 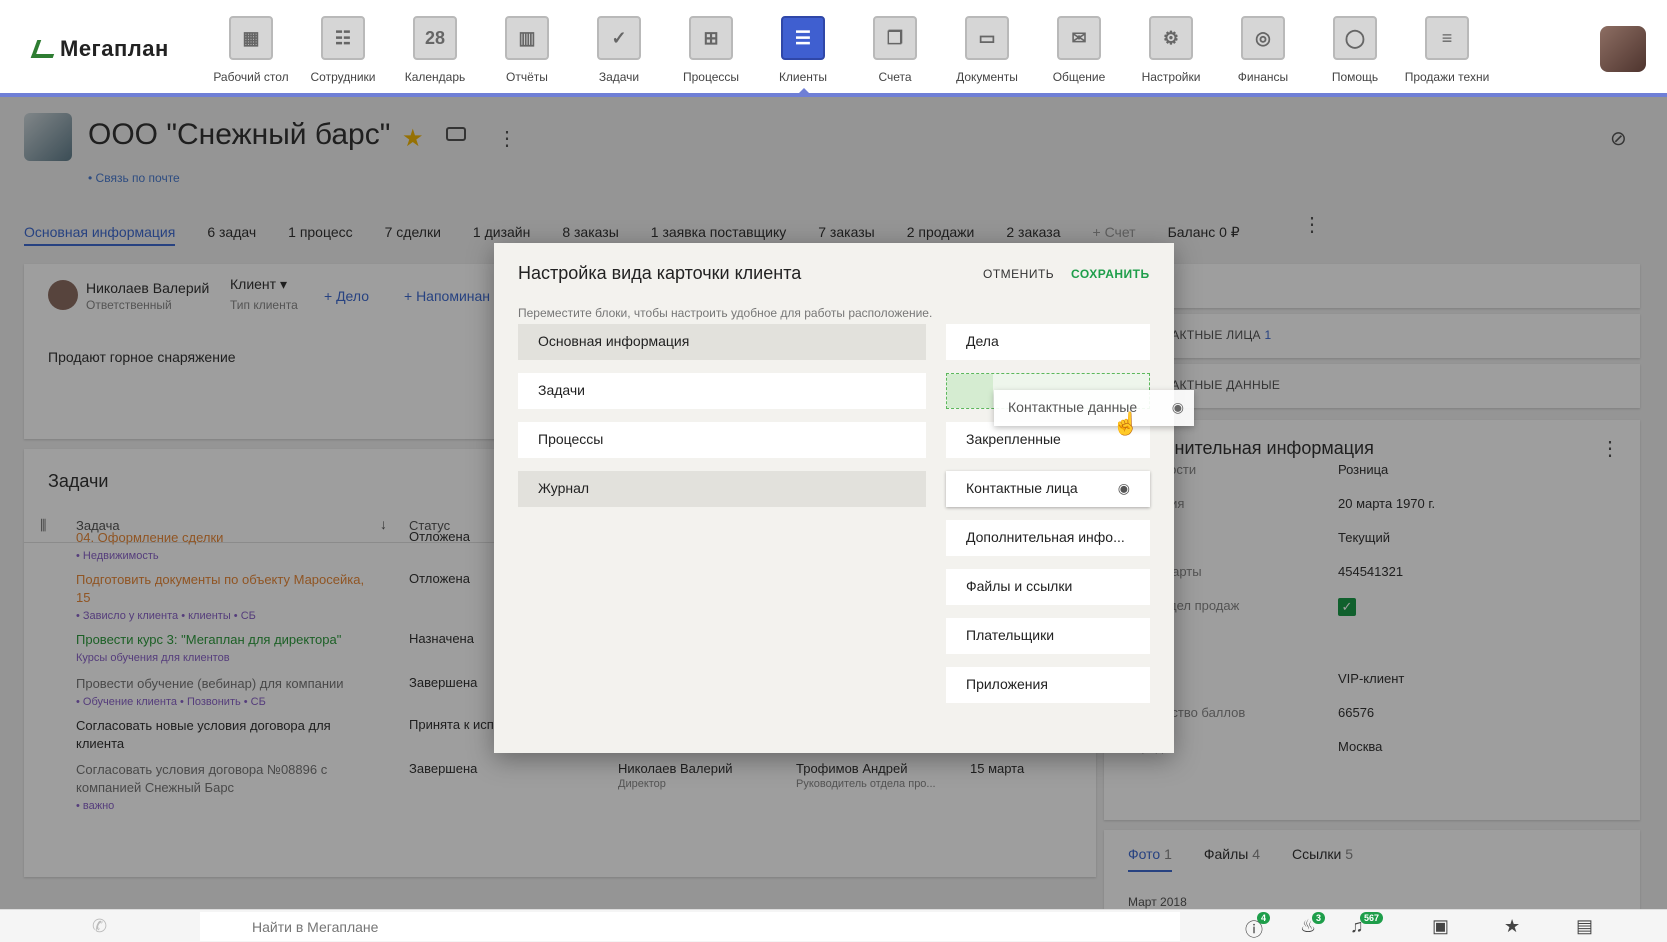 What do you see at coordinates (251, 77) in the screenshot?
I see `nav-label: Рабочий стол` at bounding box center [251, 77].